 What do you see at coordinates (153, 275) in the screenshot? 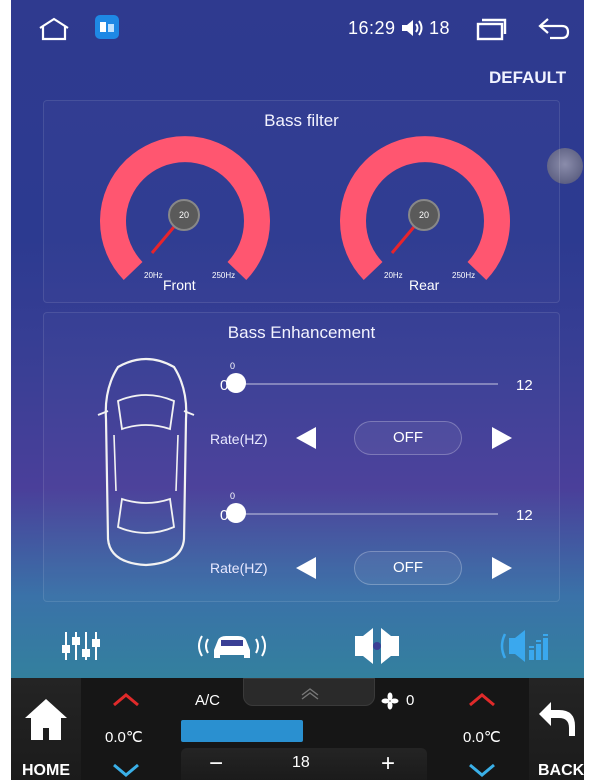
I see `front-gauge-min: 20Hz` at bounding box center [153, 275].